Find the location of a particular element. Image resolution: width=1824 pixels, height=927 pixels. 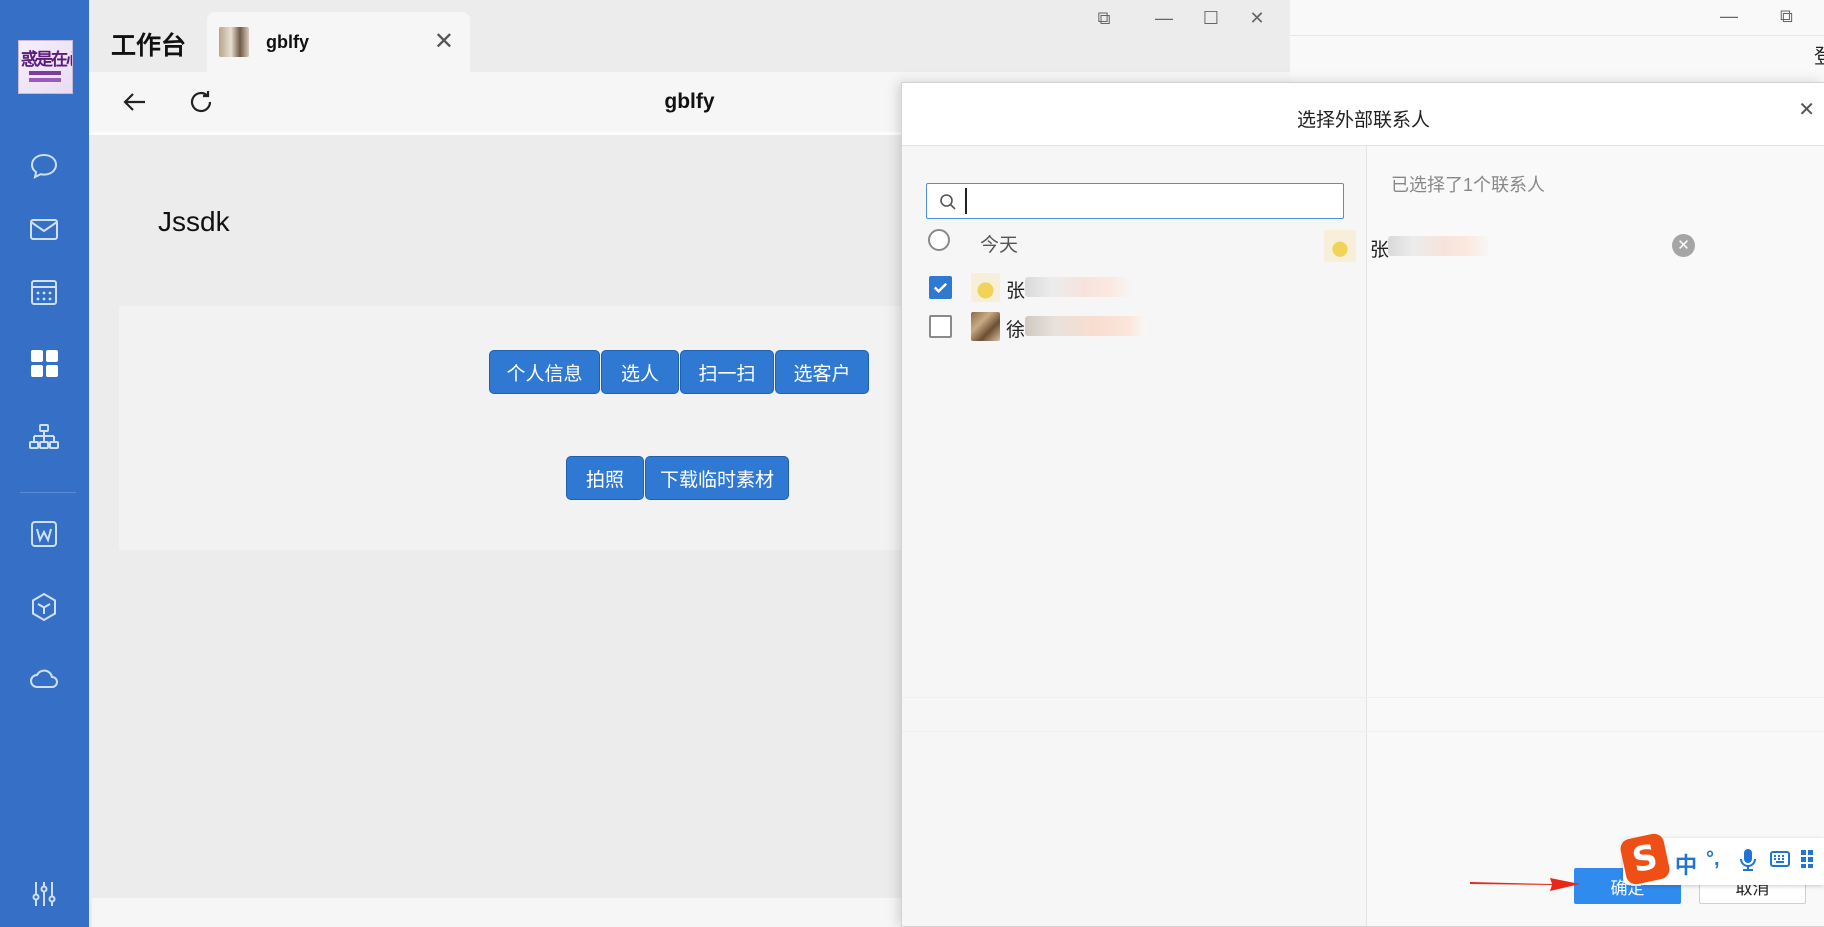

document-w-icon is located at coordinates (44, 534).